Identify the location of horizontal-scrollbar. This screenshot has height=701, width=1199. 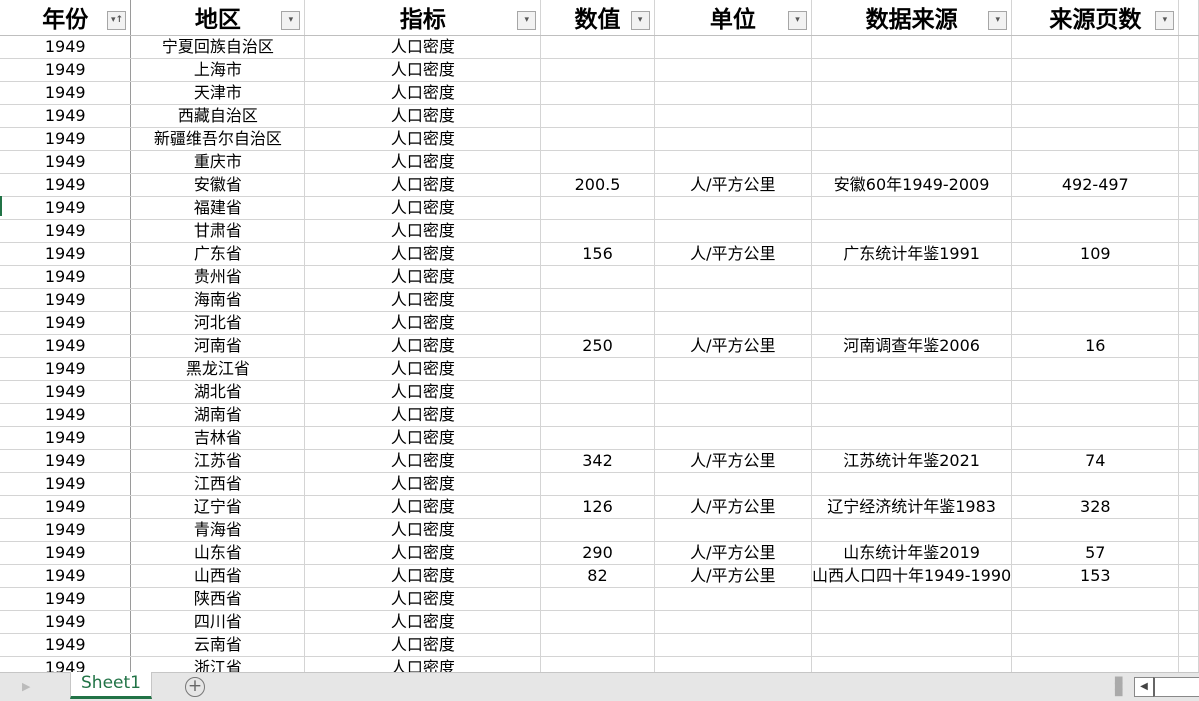
(1176, 687).